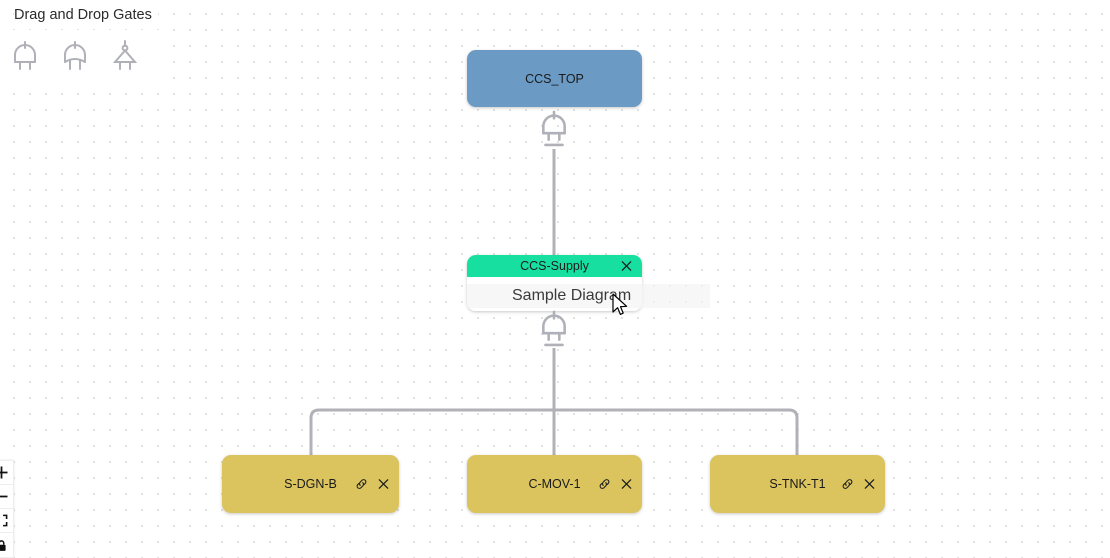 Image resolution: width=1110 pixels, height=558 pixels. I want to click on node-top-header: CCS_TOP, so click(554, 78).